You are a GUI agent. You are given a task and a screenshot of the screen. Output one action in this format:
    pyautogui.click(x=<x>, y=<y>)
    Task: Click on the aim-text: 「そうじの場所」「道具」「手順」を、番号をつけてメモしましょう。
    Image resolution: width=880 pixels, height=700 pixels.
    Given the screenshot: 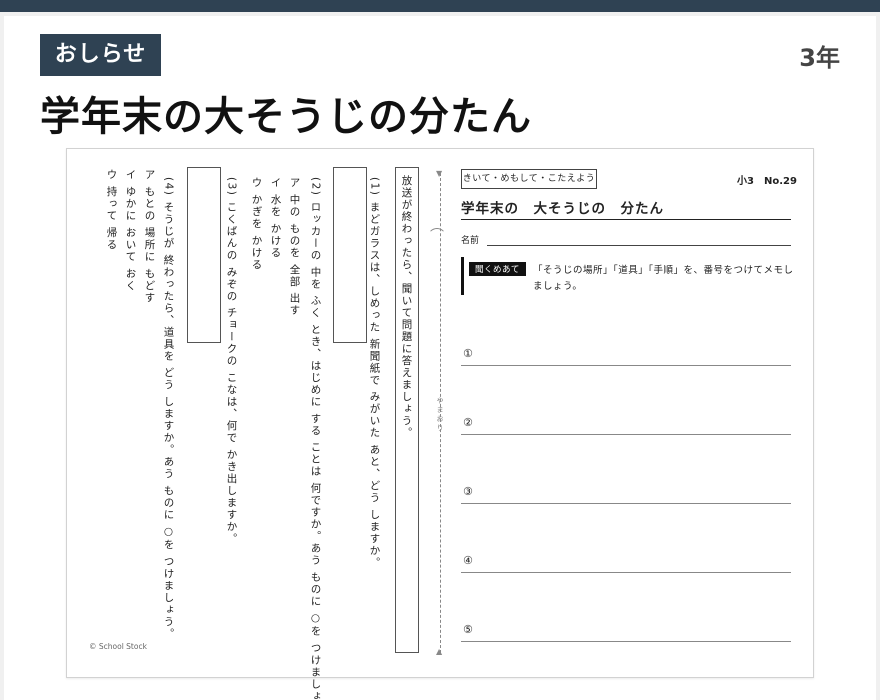 What is the action you would take?
    pyautogui.click(x=663, y=278)
    